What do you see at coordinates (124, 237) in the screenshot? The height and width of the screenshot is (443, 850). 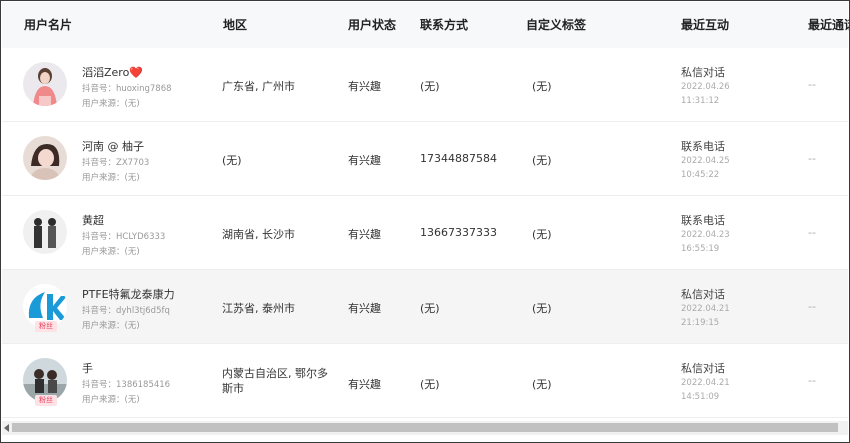 I see `douyin-id: 抖音号：HCLYD6333` at bounding box center [124, 237].